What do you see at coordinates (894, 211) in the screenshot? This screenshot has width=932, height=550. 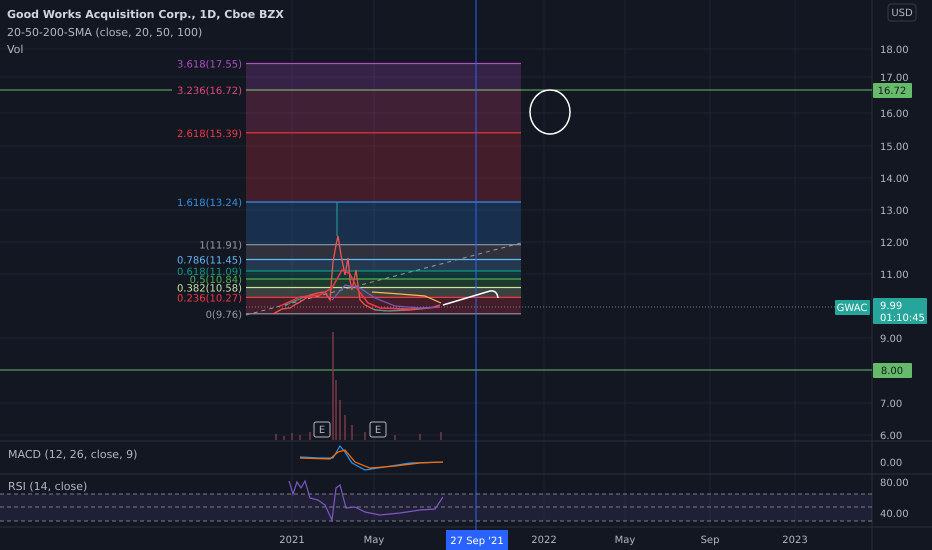 I see `axis-tick-label: 13.00` at bounding box center [894, 211].